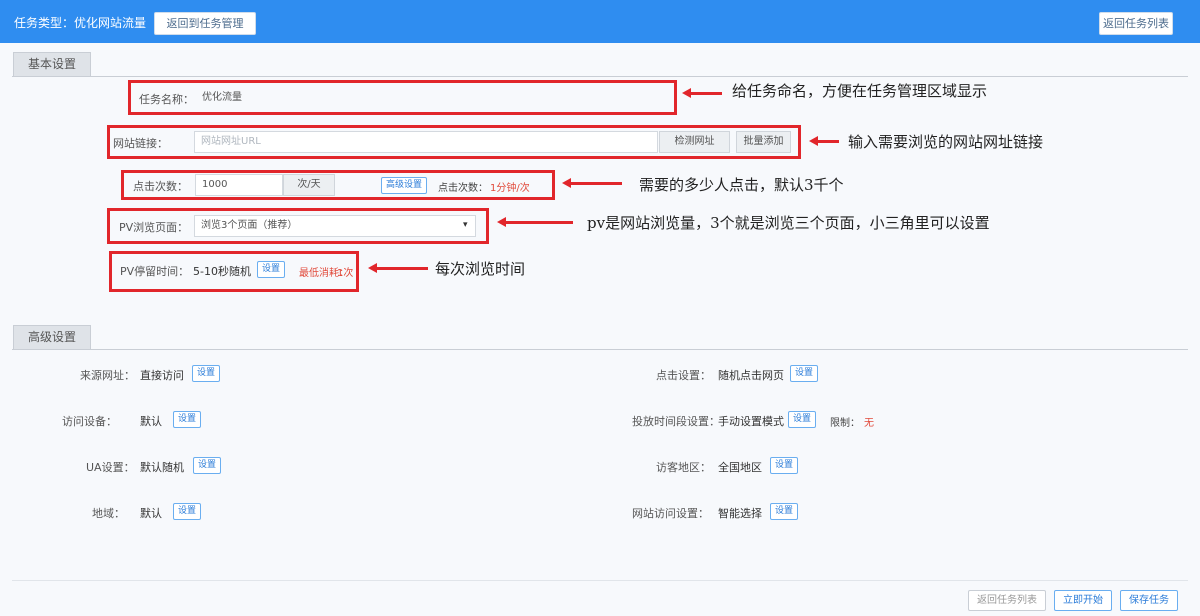  What do you see at coordinates (166, 99) in the screenshot?
I see `task-name-label: 任务名称：` at bounding box center [166, 99].